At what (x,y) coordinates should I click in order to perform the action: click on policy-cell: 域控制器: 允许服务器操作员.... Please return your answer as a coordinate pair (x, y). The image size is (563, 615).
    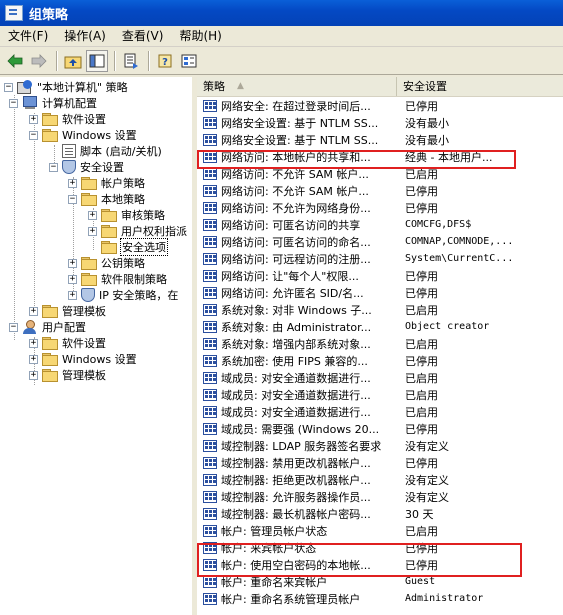
    Looking at the image, I should click on (297, 497).